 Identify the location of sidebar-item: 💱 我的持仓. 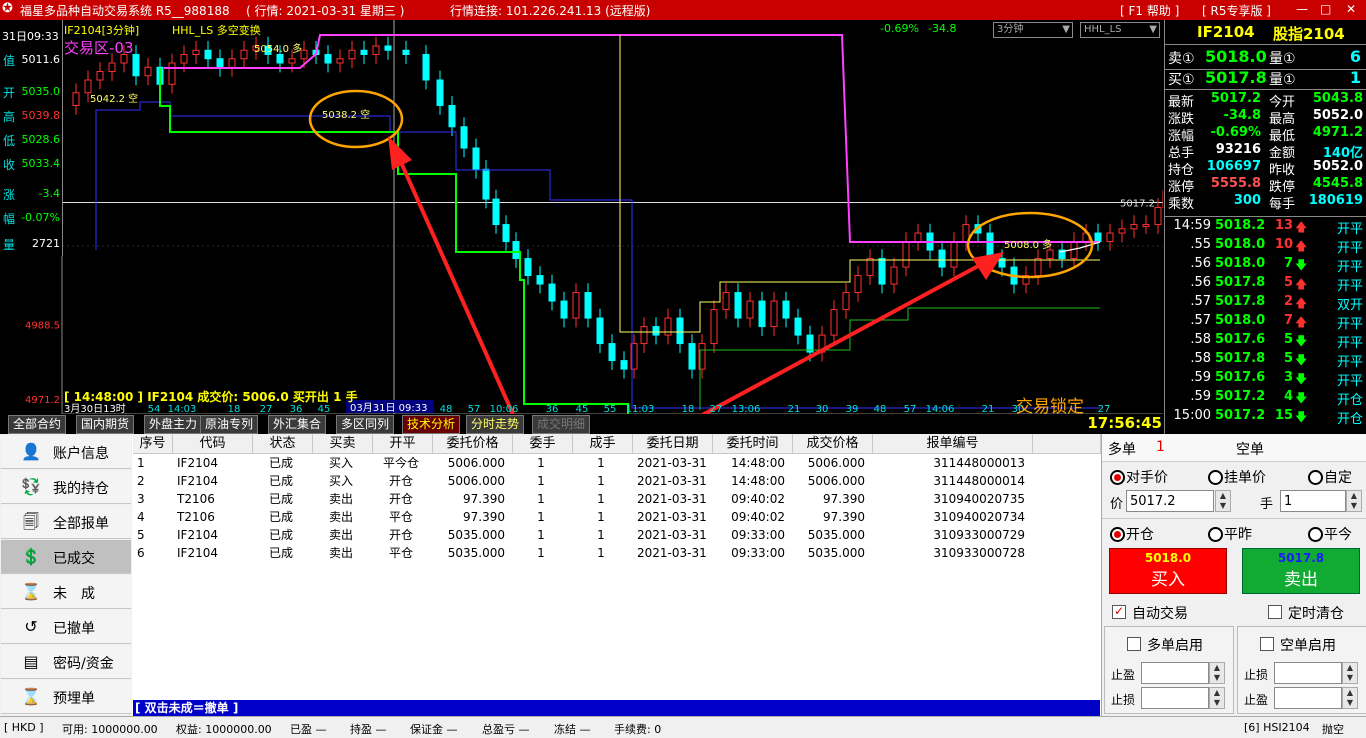
(66, 487).